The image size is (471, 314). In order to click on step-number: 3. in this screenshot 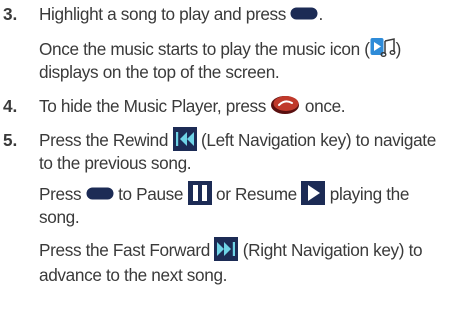, I will do `click(10, 14)`.